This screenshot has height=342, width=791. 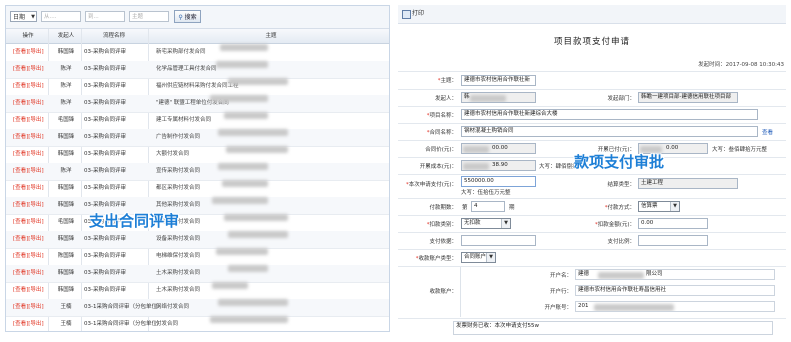 I want to click on pay-basis-label: 支付依据：, so click(x=443, y=242).